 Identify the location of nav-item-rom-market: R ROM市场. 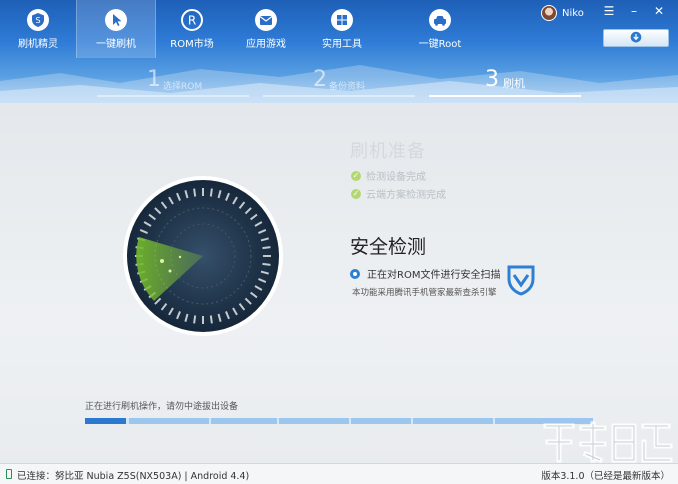
(192, 29).